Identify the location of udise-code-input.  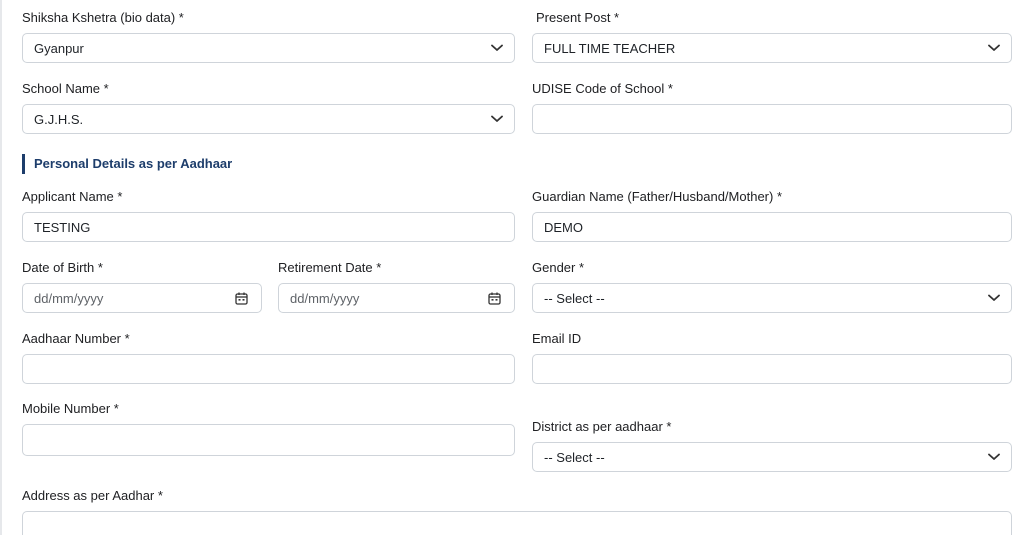
(772, 119).